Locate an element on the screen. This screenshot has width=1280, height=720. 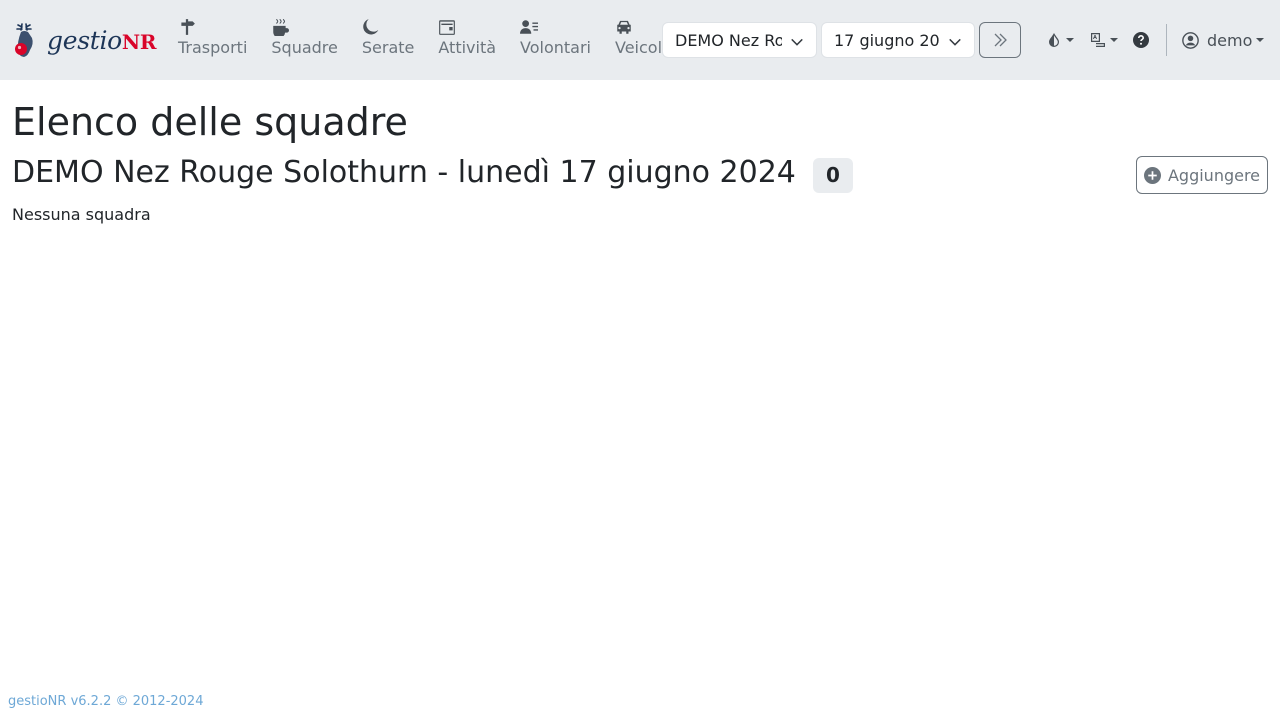
organization-select-value: DEMO Nez Rouge Solothurn is located at coordinates (728, 40).